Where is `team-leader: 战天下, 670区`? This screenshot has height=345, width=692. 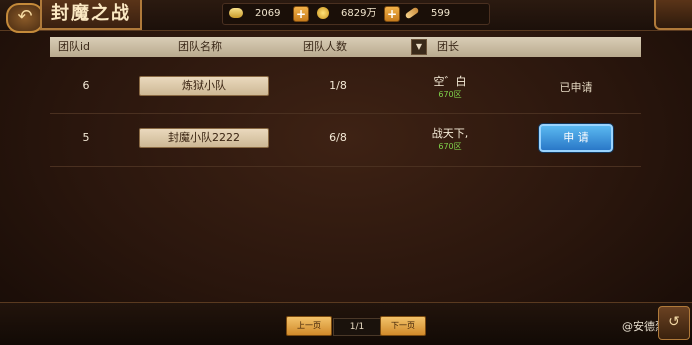
team-leader: 战天下, 670区 is located at coordinates (450, 138).